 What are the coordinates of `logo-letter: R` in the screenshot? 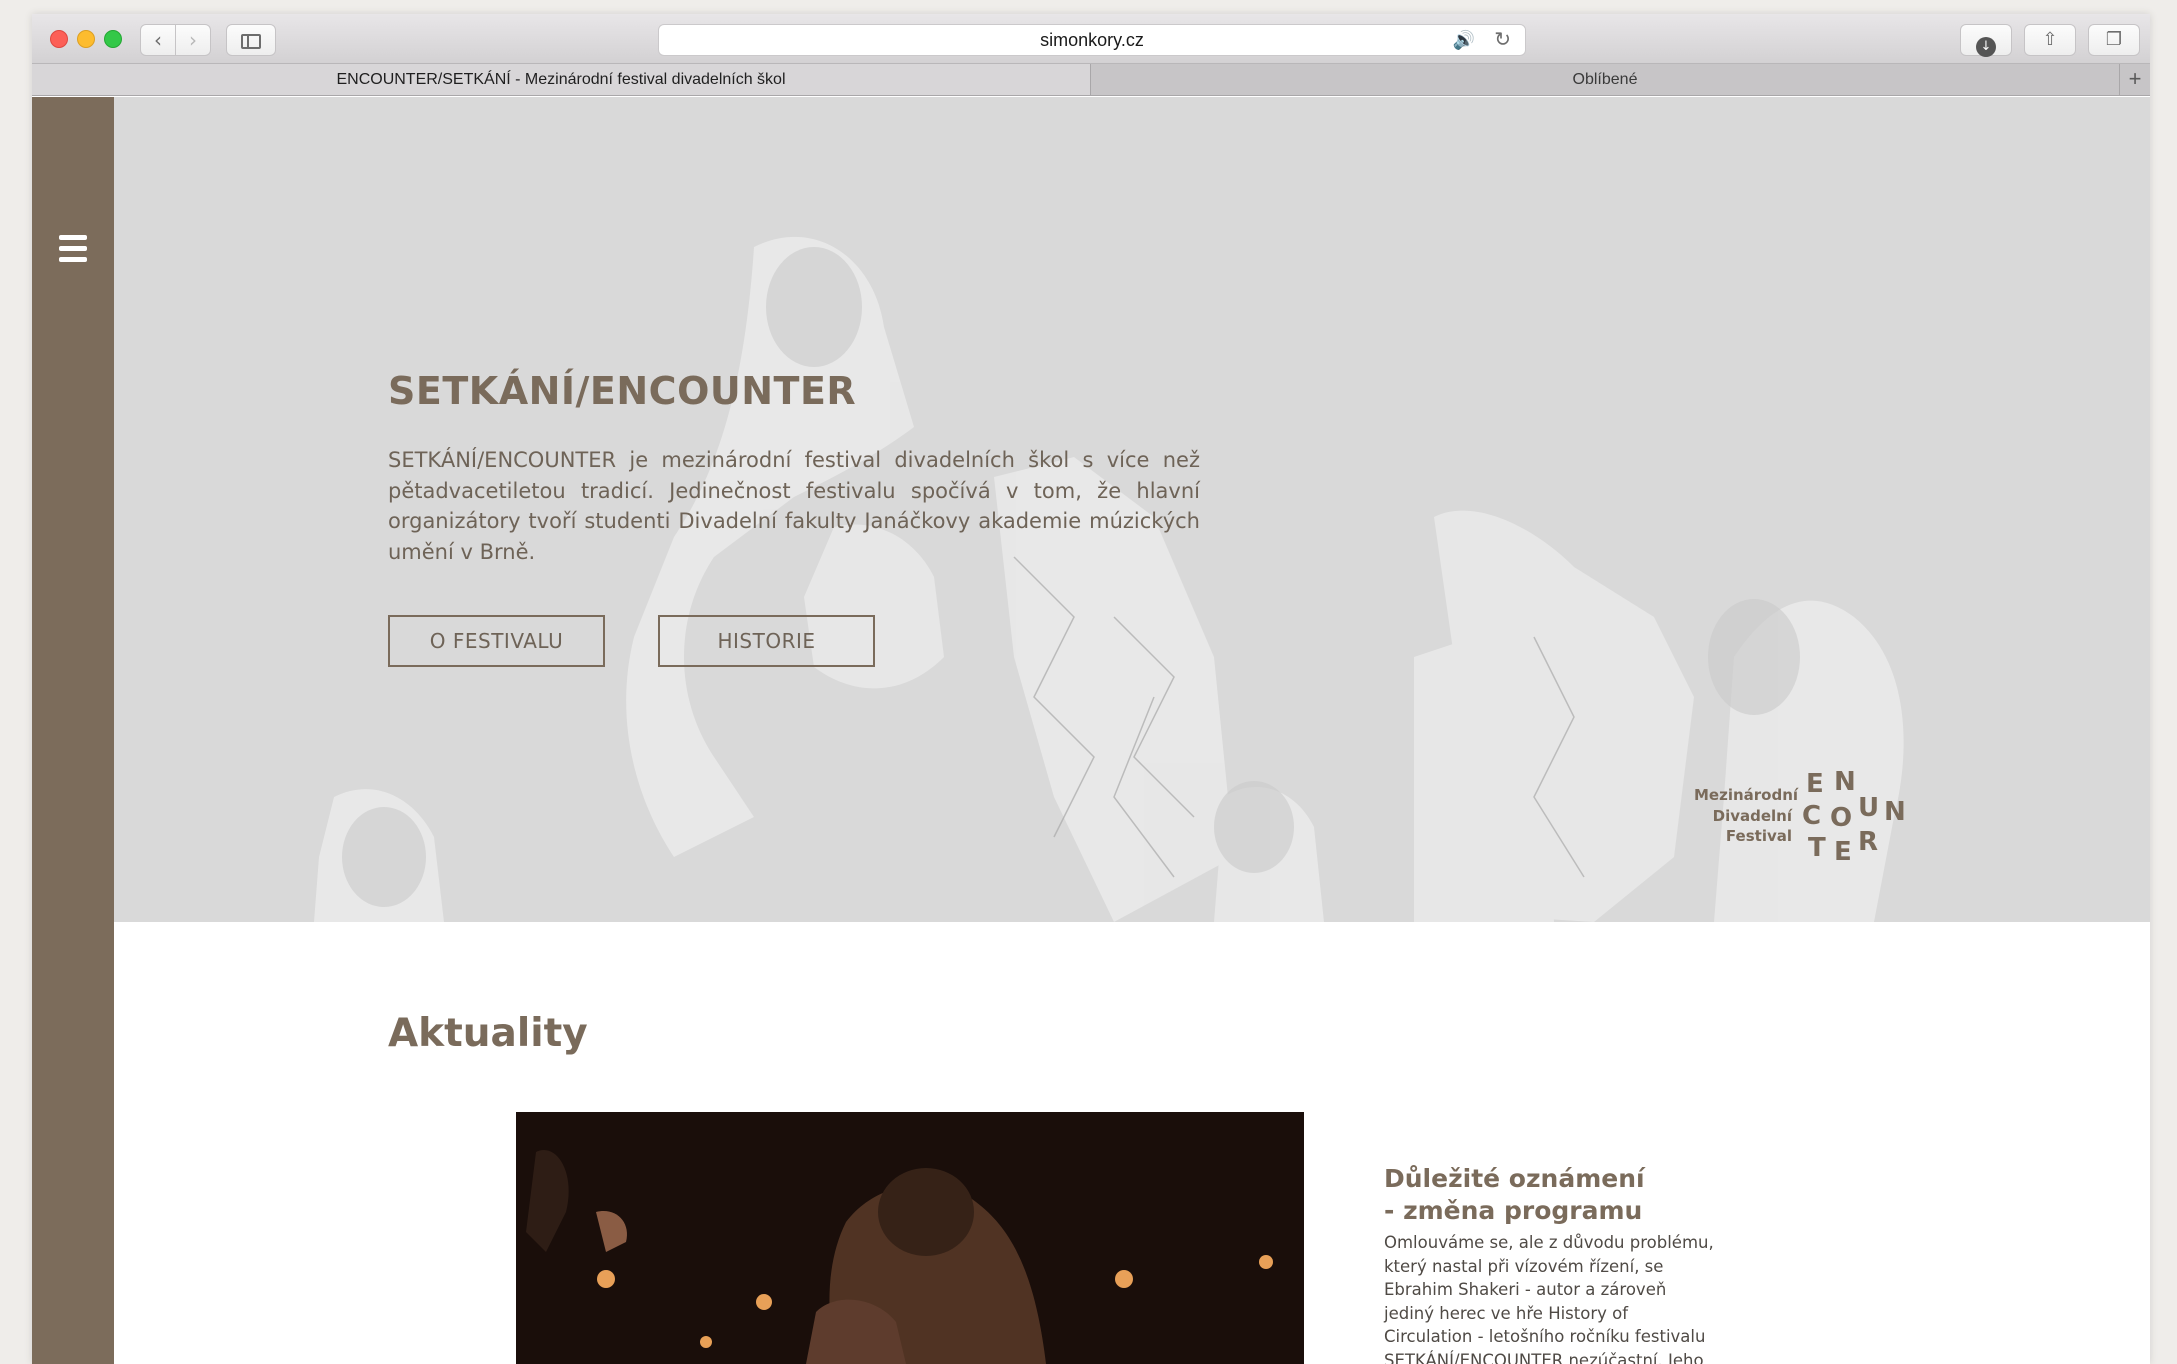 It's located at (1868, 842).